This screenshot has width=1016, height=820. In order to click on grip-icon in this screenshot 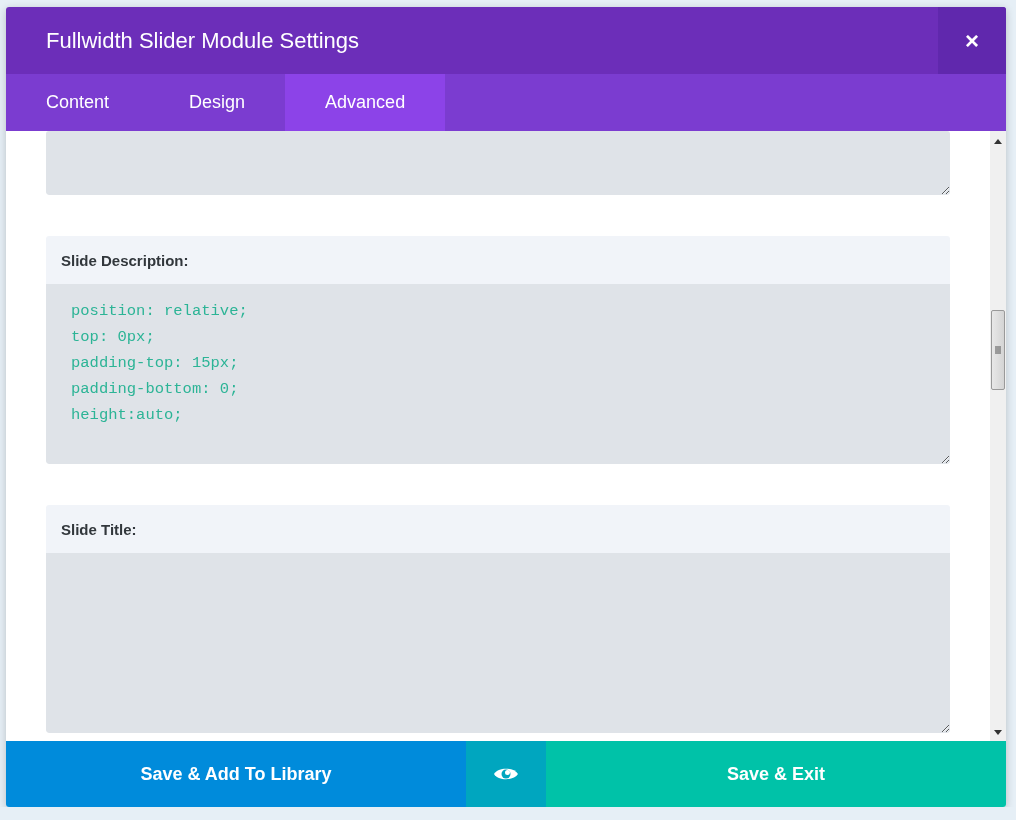, I will do `click(998, 350)`.